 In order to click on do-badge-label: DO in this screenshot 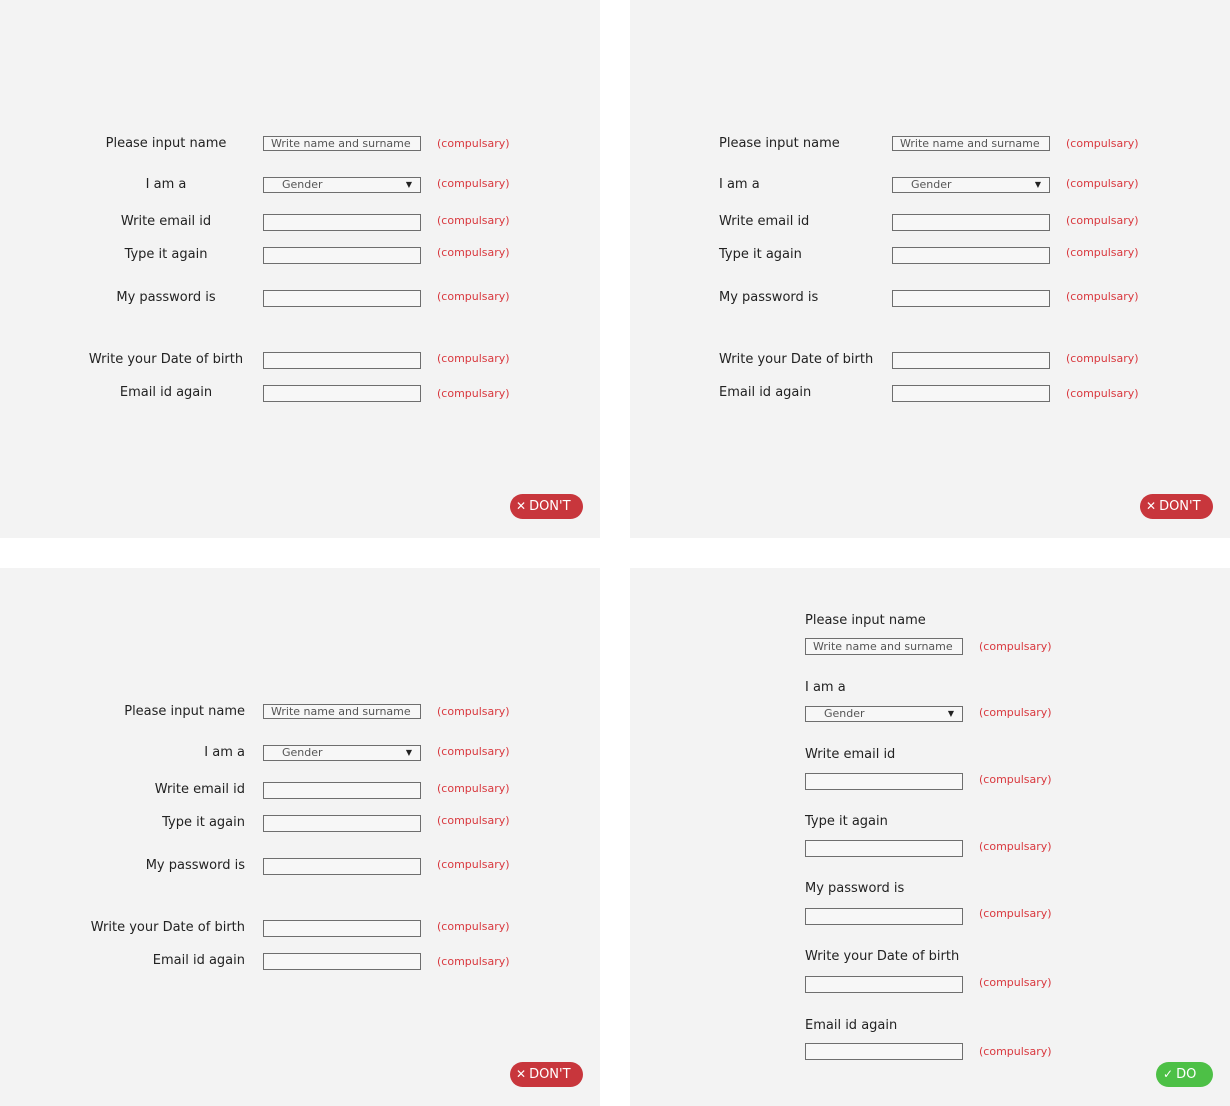, I will do `click(1186, 1074)`.